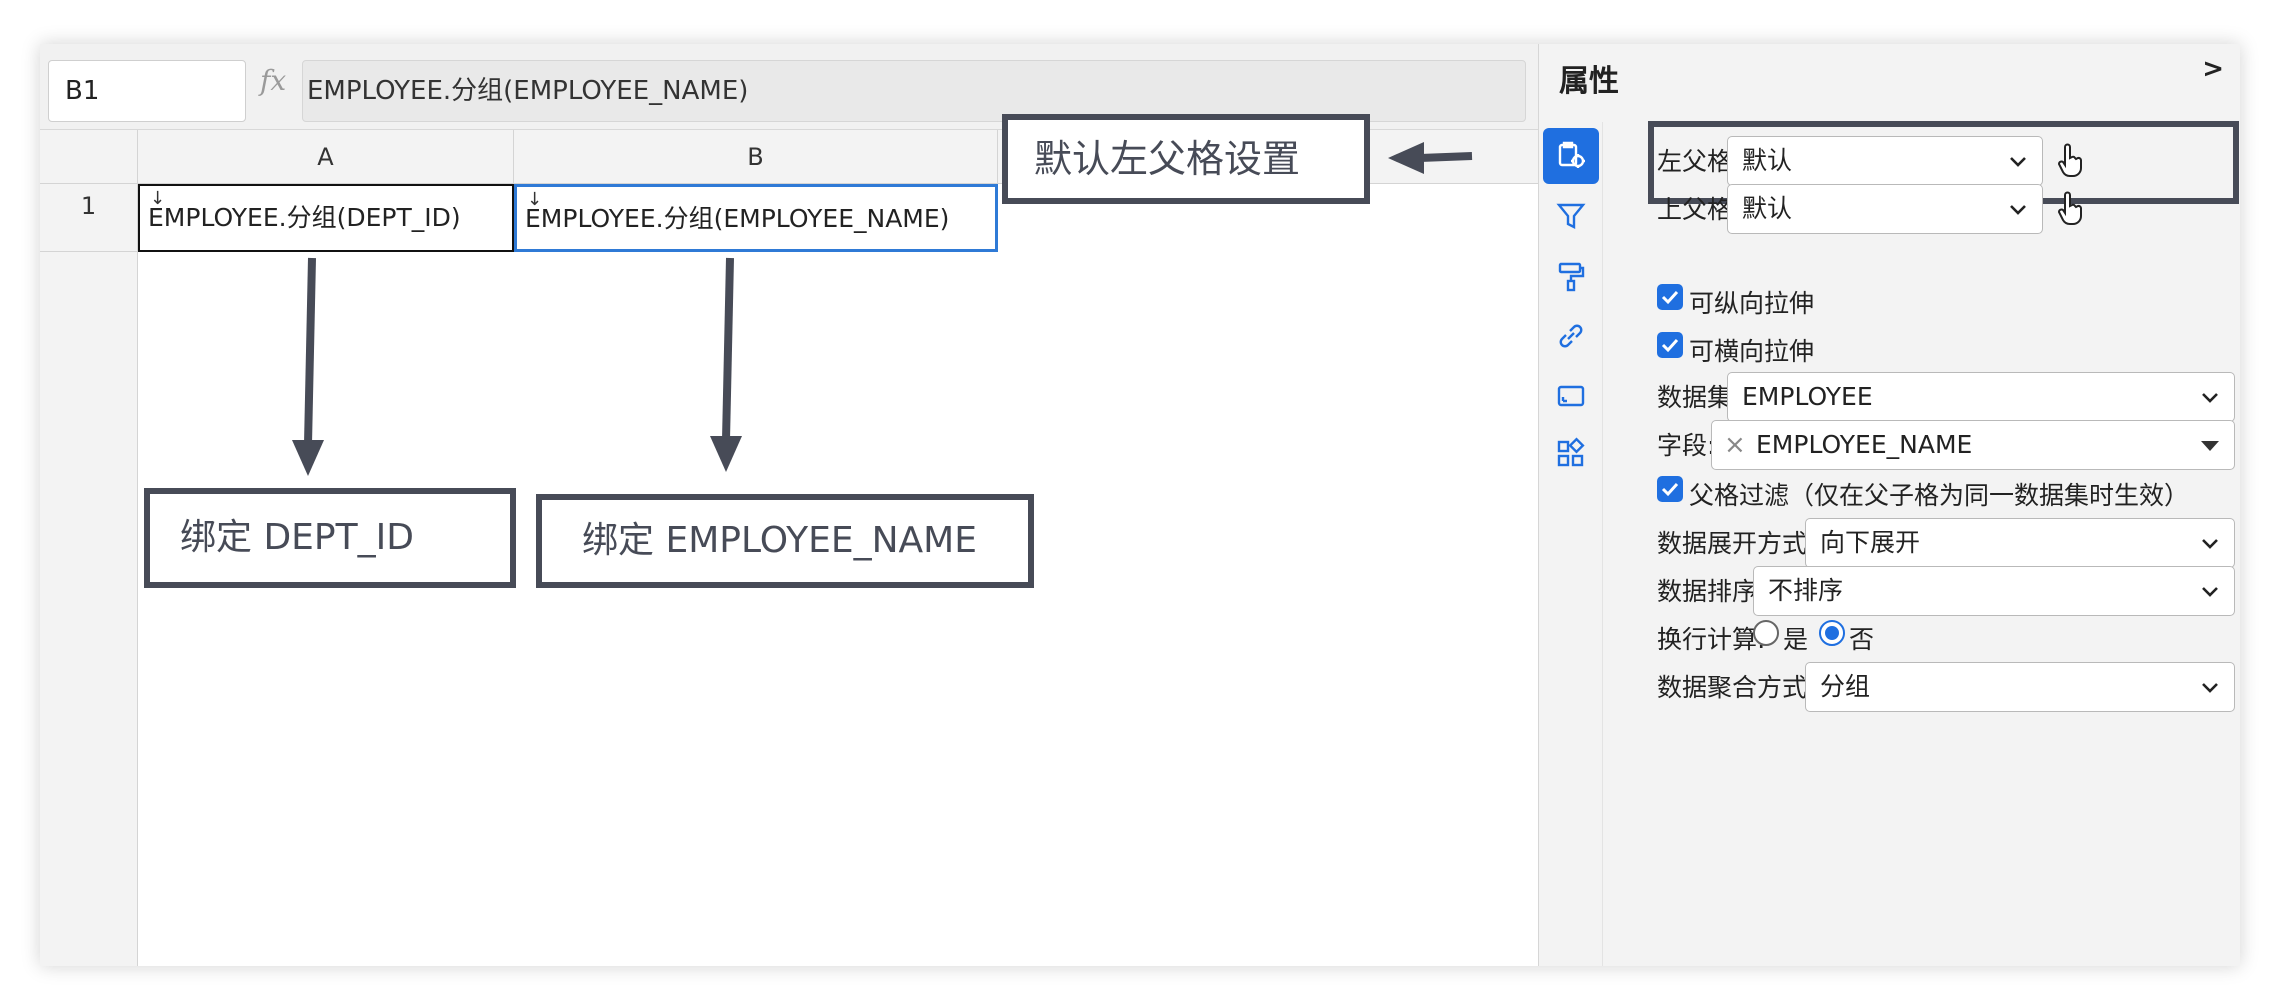 This screenshot has width=2280, height=1008. I want to click on parent-filter-checkbox, so click(1670, 489).